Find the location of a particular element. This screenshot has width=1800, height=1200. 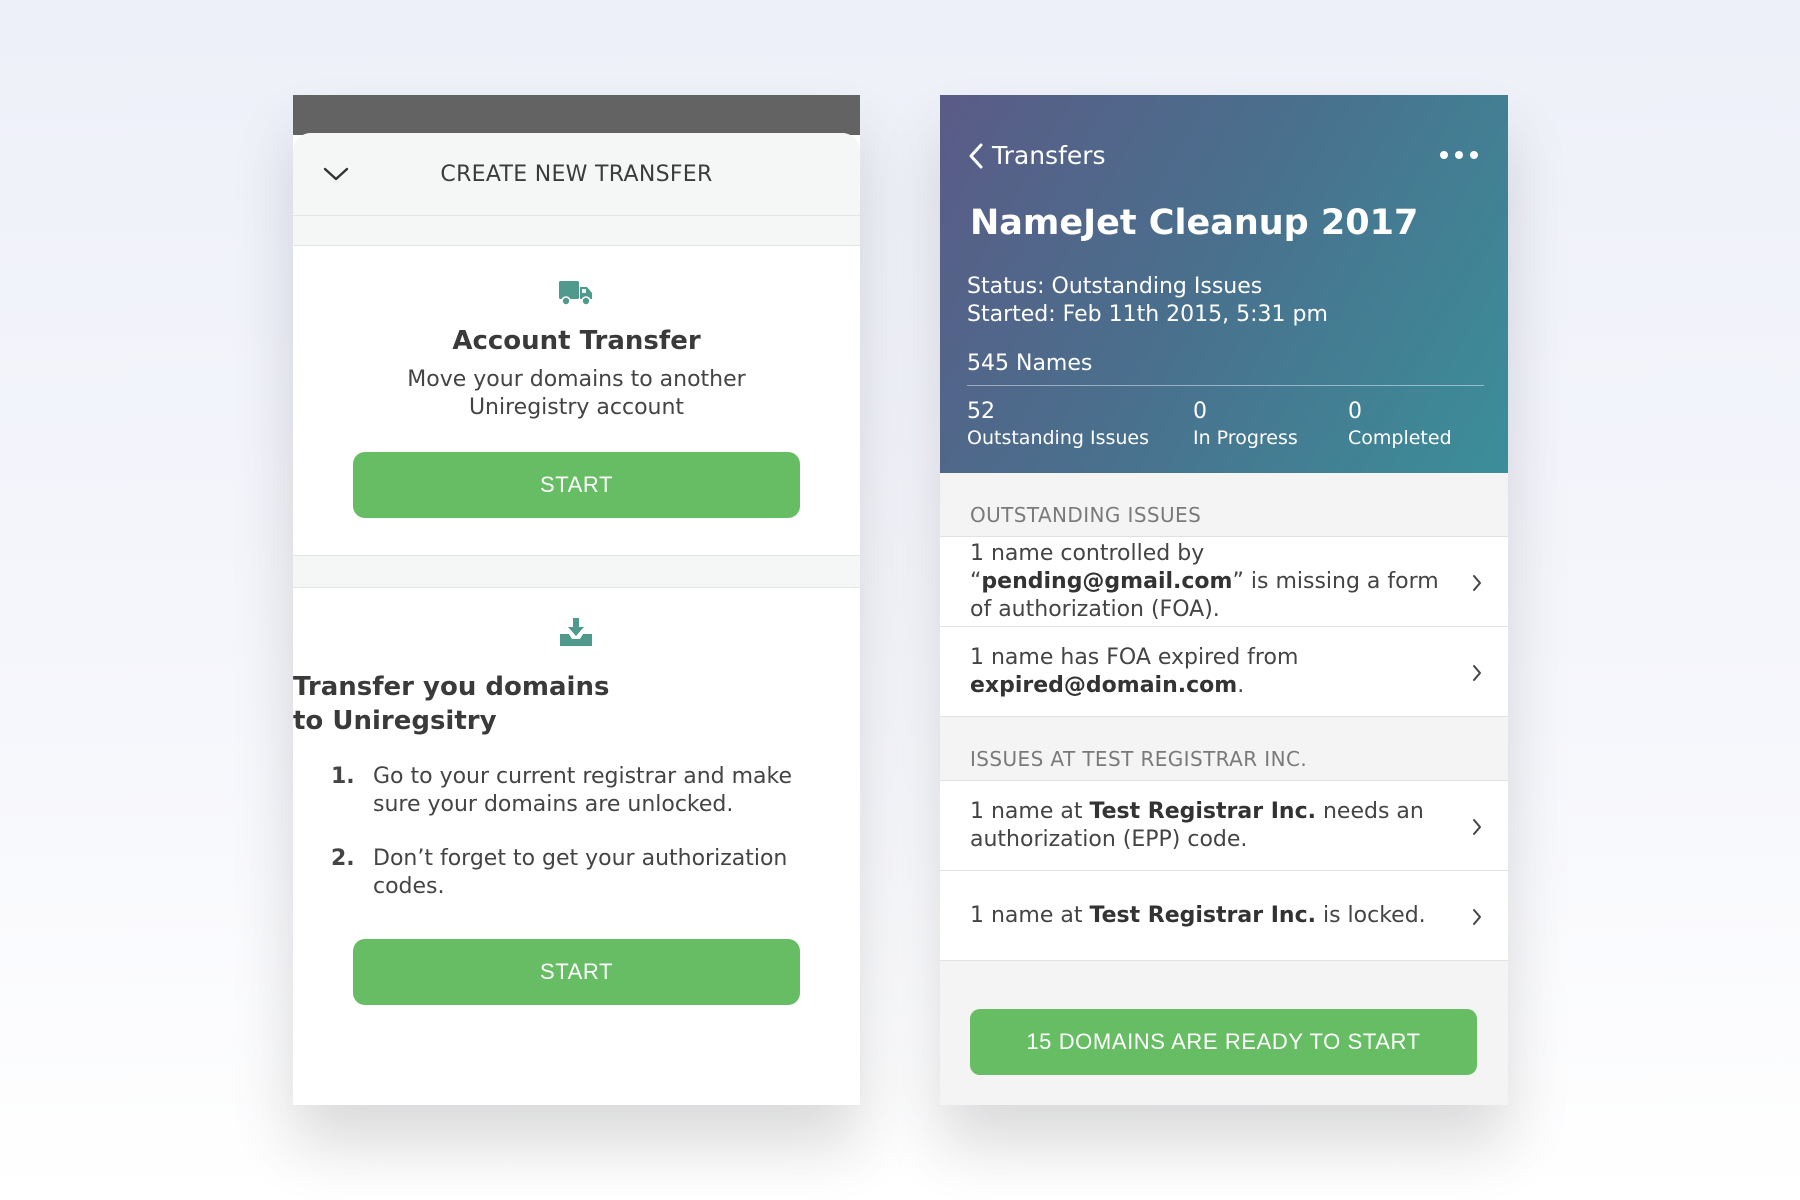

section-header: OUTSTANDING ISSUES is located at coordinates (1224, 505).